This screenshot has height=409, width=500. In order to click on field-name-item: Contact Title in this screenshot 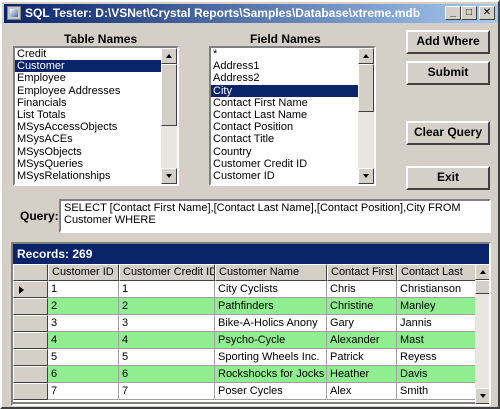, I will do `click(284, 139)`.